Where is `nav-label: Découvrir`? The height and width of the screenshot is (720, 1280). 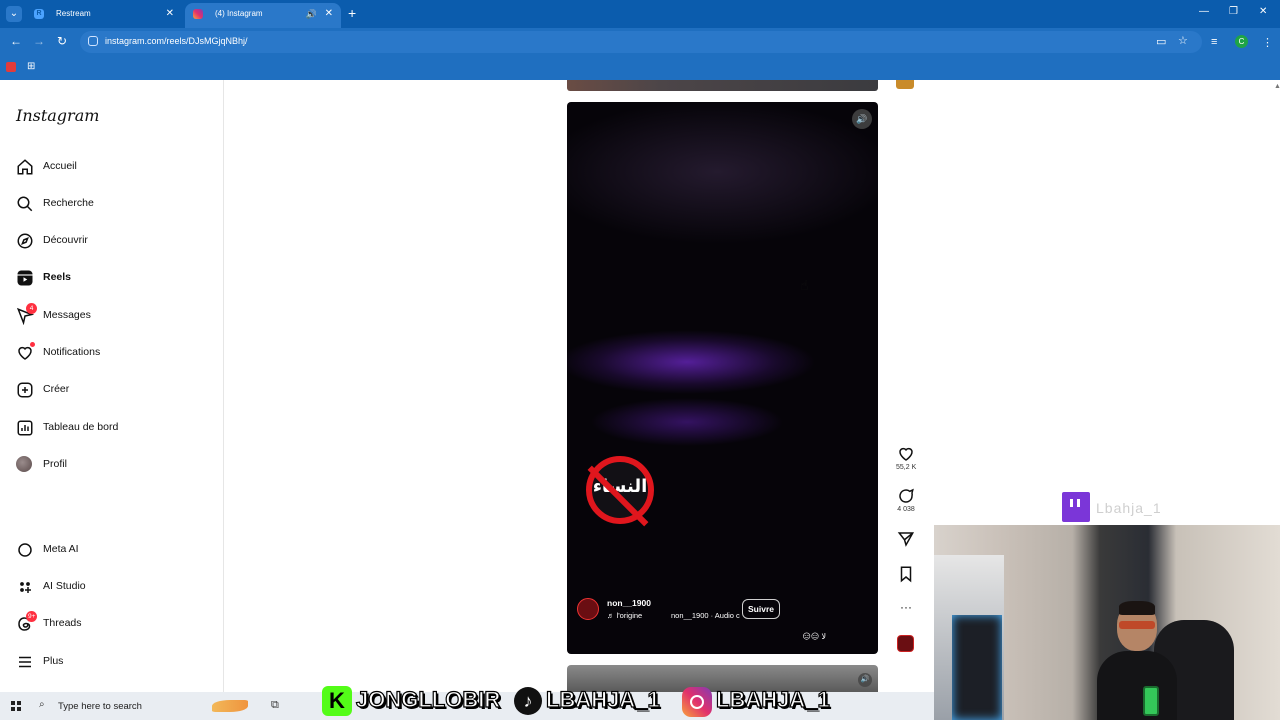
nav-label: Découvrir is located at coordinates (65, 240).